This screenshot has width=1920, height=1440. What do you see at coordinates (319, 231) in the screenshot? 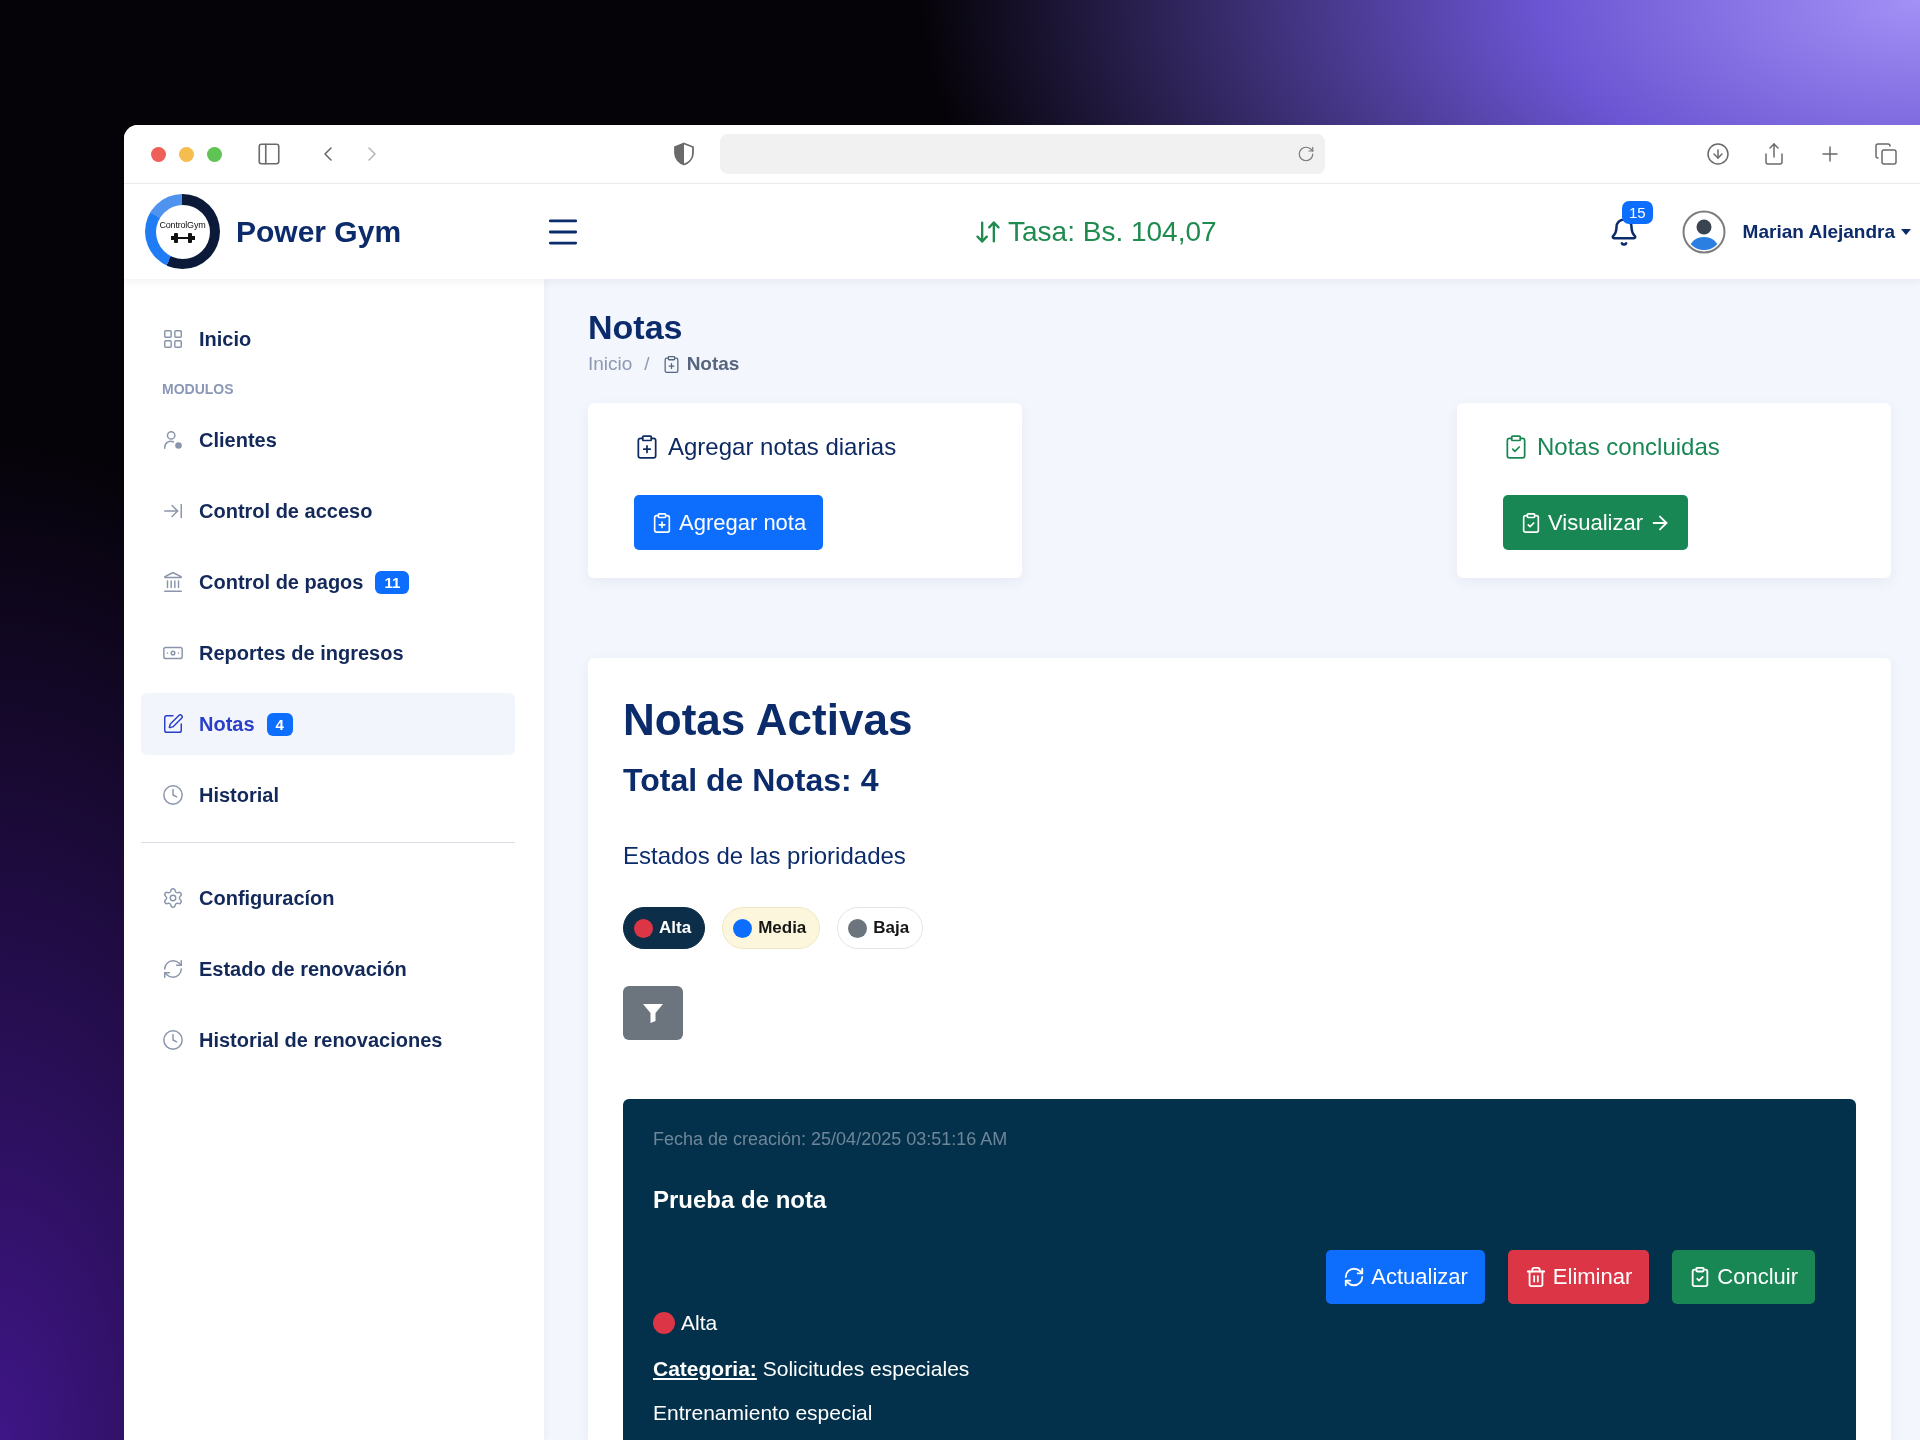
I see `brand-name: Power Gym` at bounding box center [319, 231].